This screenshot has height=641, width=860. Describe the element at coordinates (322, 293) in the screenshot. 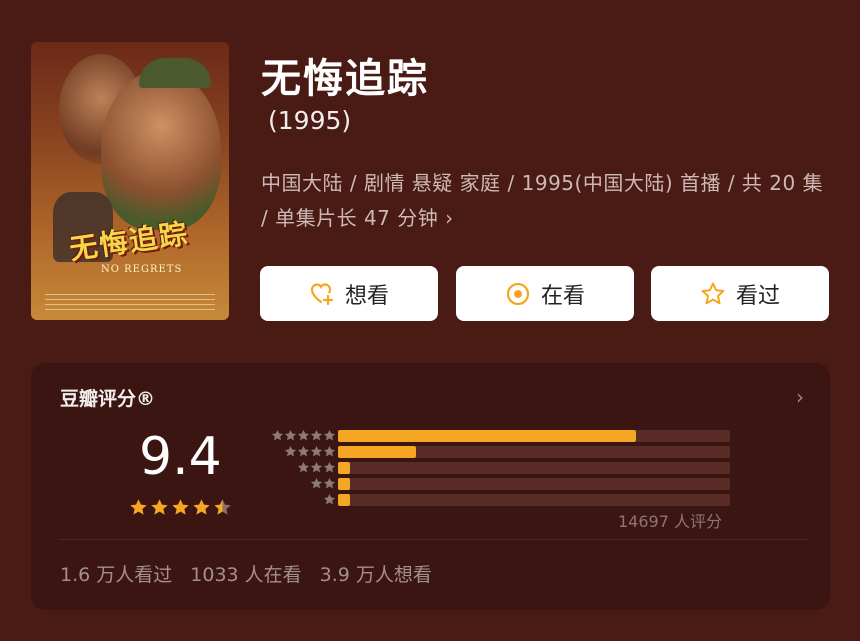

I see `heart-plus-icon` at that location.